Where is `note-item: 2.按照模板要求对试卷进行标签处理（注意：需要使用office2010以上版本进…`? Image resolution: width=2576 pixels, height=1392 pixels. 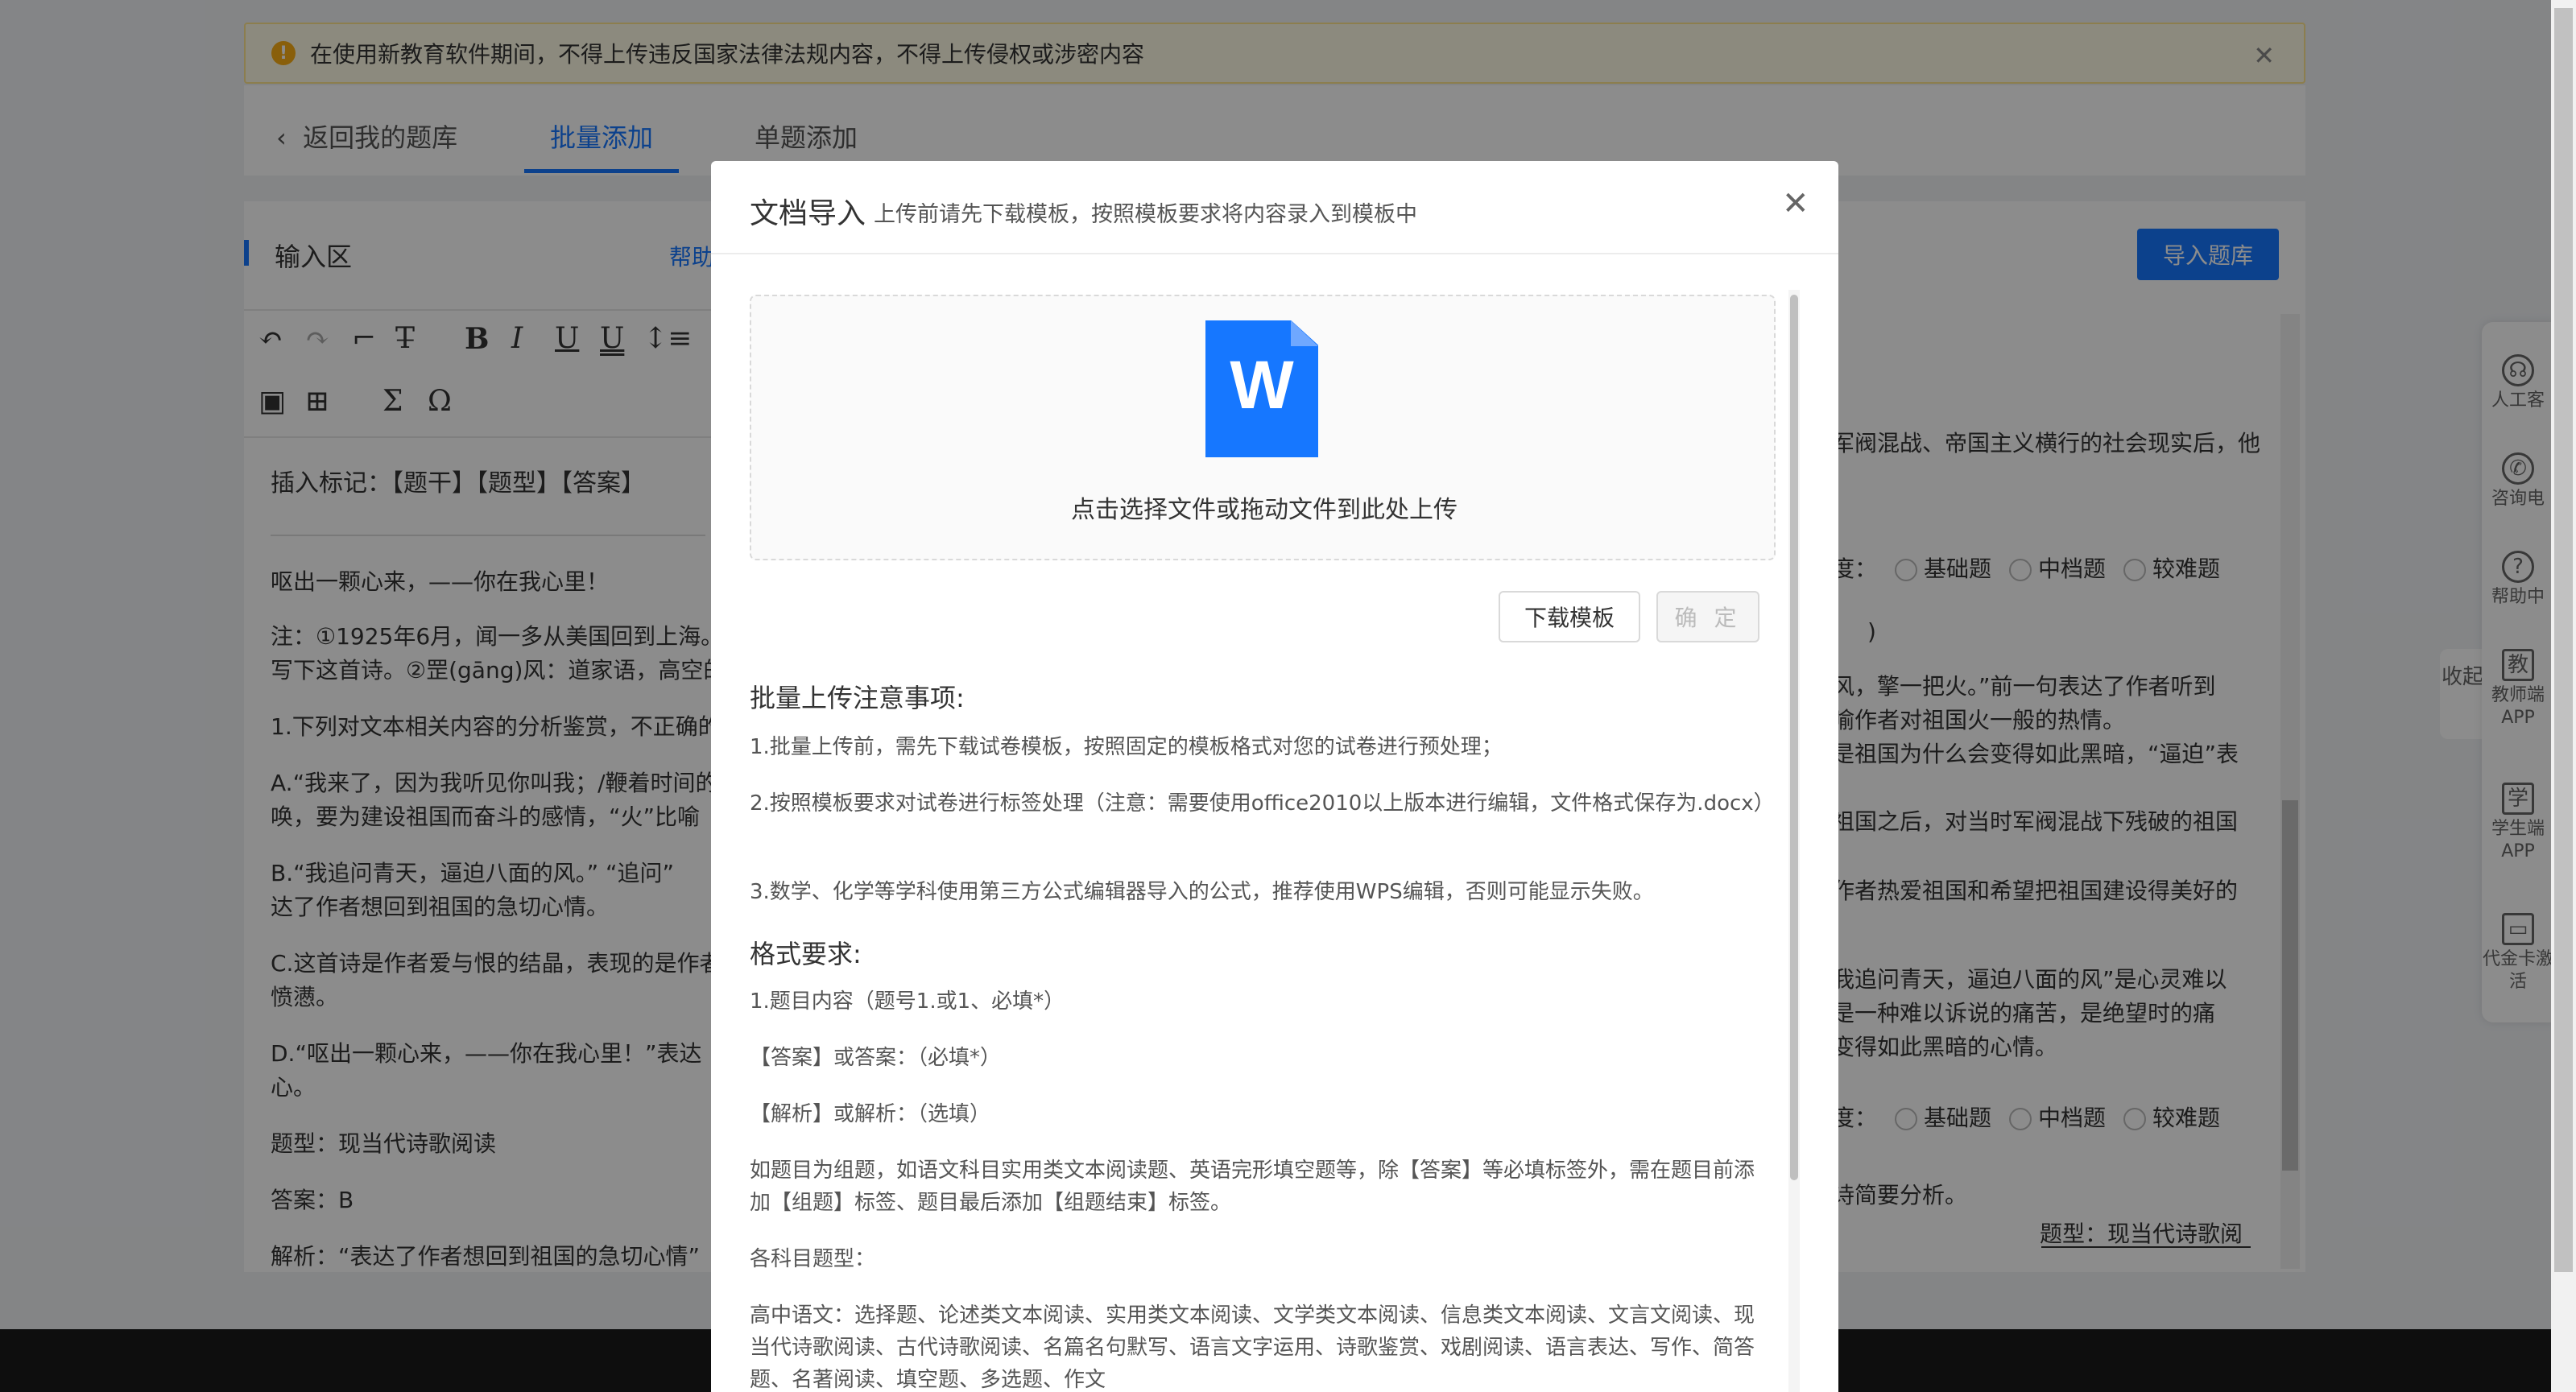
note-item: 2.按照模板要求对试卷进行标签处理（注意：需要使用office2010以上版本进… is located at coordinates (1263, 803).